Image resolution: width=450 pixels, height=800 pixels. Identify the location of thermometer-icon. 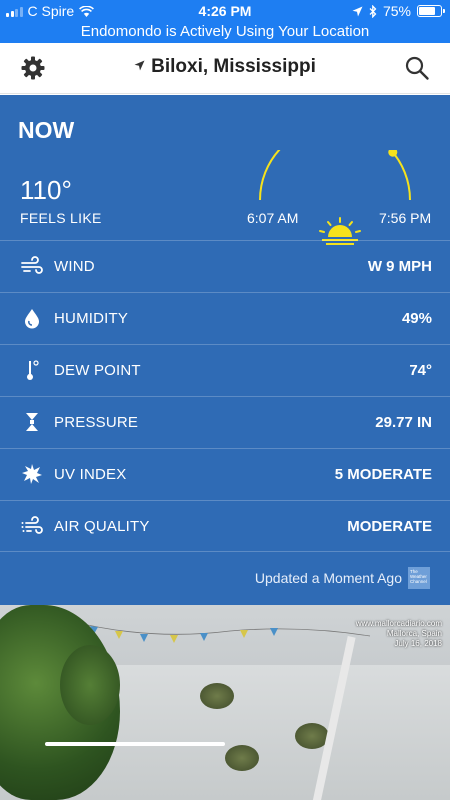
(33, 370).